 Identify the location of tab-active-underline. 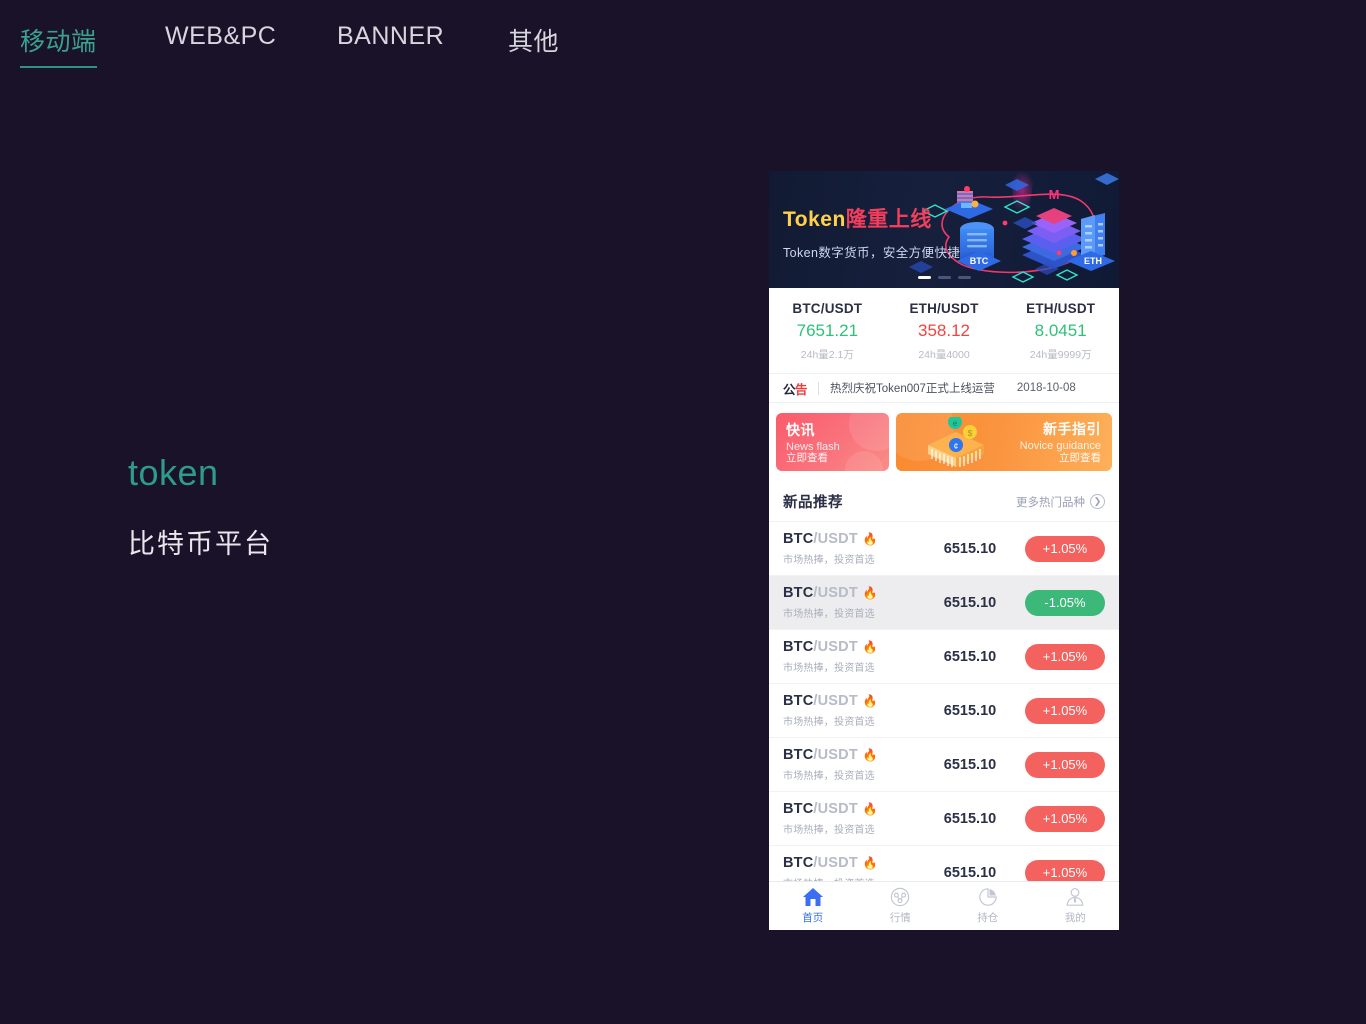
(58, 67).